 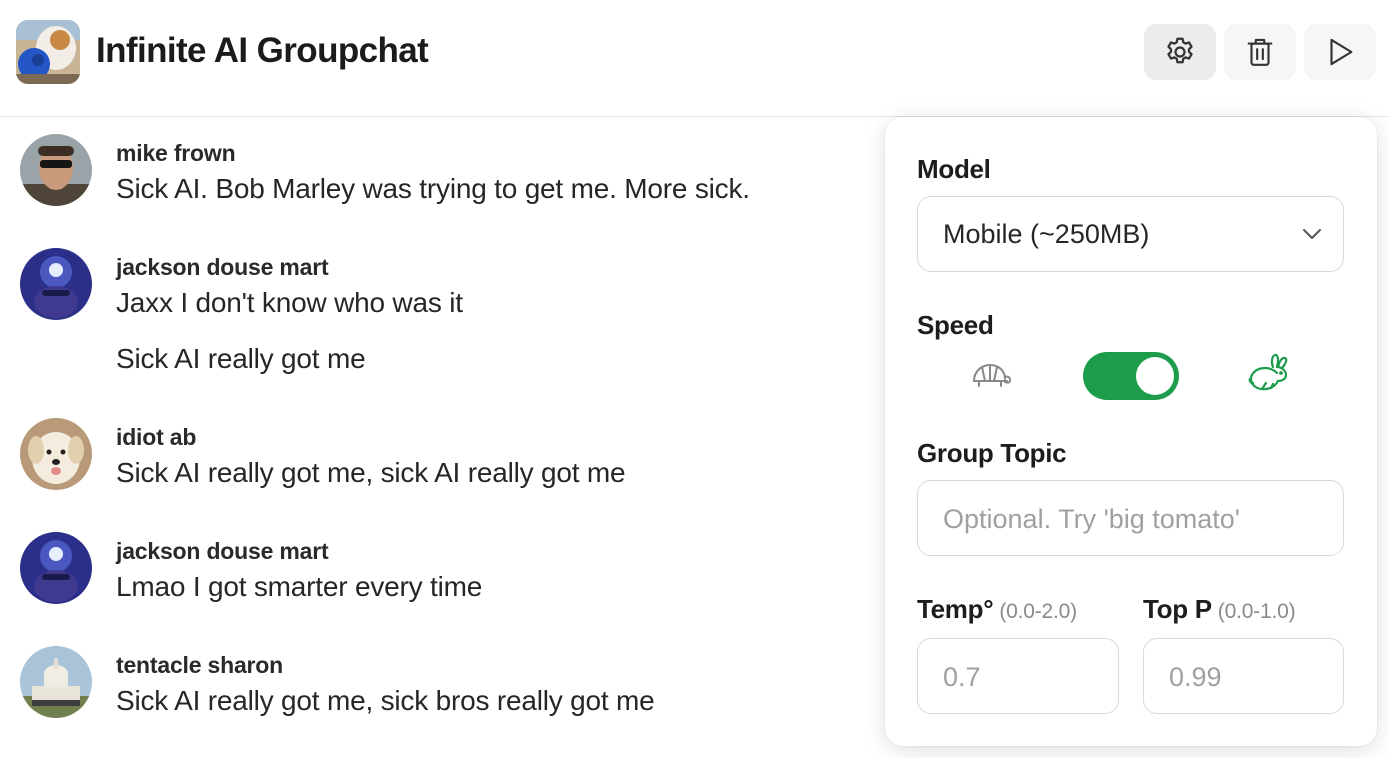 What do you see at coordinates (992, 453) in the screenshot?
I see `group-topic-label: Group Topic` at bounding box center [992, 453].